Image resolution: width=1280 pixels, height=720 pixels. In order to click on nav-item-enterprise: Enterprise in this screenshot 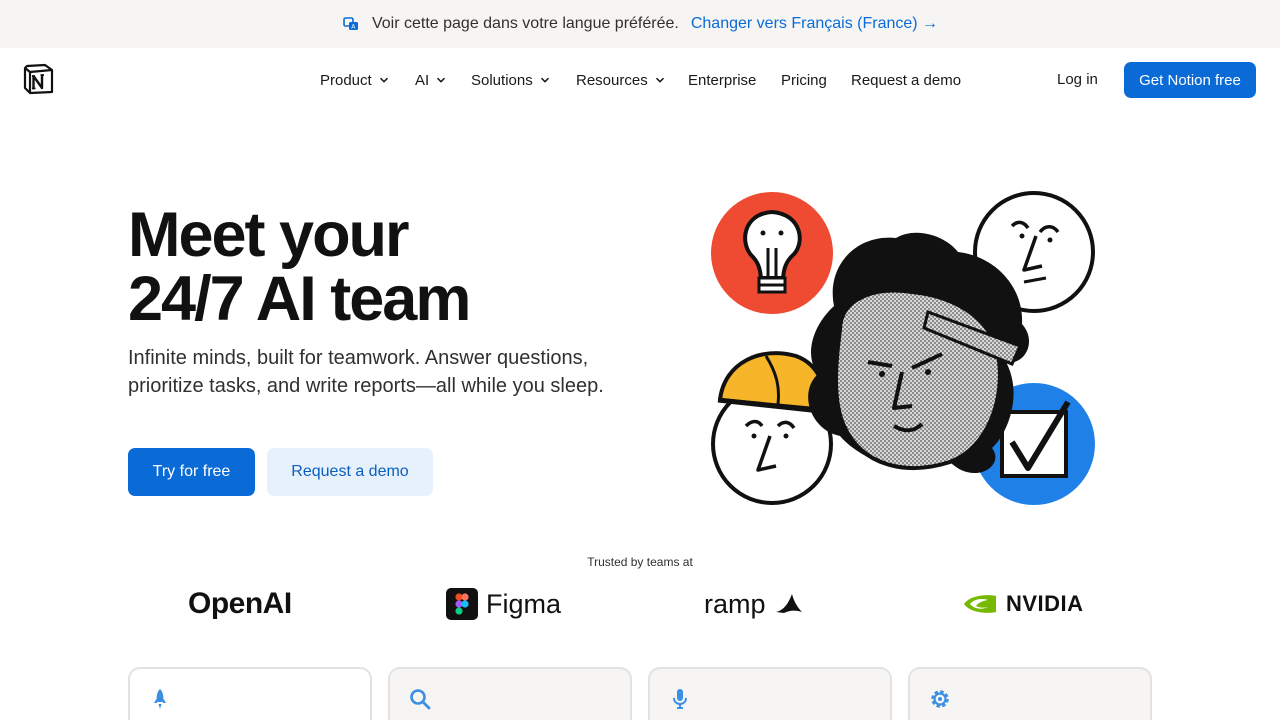, I will do `click(722, 80)`.